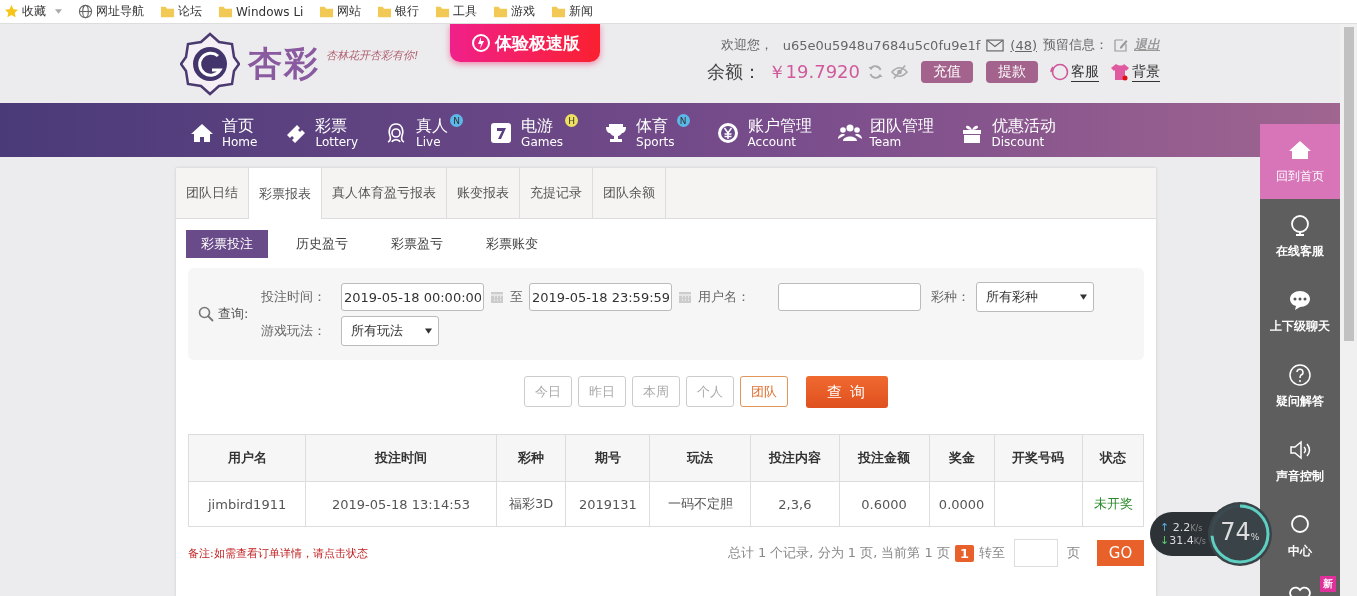 This screenshot has height=596, width=1357. What do you see at coordinates (1073, 553) in the screenshot?
I see `page-label: 页` at bounding box center [1073, 553].